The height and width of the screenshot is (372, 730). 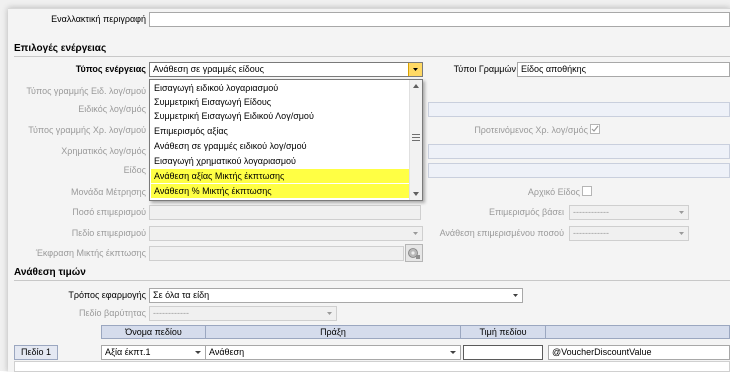 What do you see at coordinates (171, 313) in the screenshot?
I see `weight-field-value: ------------` at bounding box center [171, 313].